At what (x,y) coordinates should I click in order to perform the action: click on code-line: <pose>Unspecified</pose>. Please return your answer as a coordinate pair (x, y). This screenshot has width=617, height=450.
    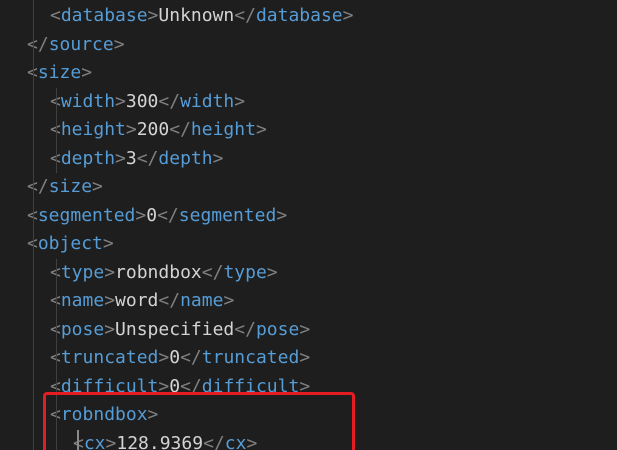
    Looking at the image, I should click on (180, 330).